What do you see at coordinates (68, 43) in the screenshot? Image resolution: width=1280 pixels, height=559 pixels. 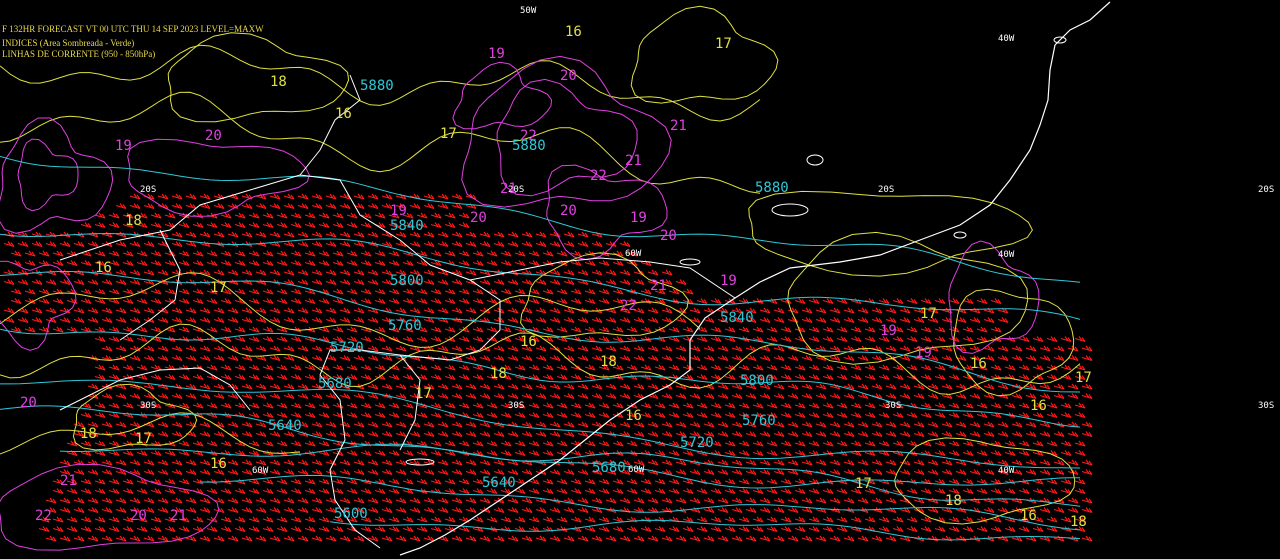 I see `header-indices-line: INDICES (Area Sombreada - Verde)` at bounding box center [68, 43].